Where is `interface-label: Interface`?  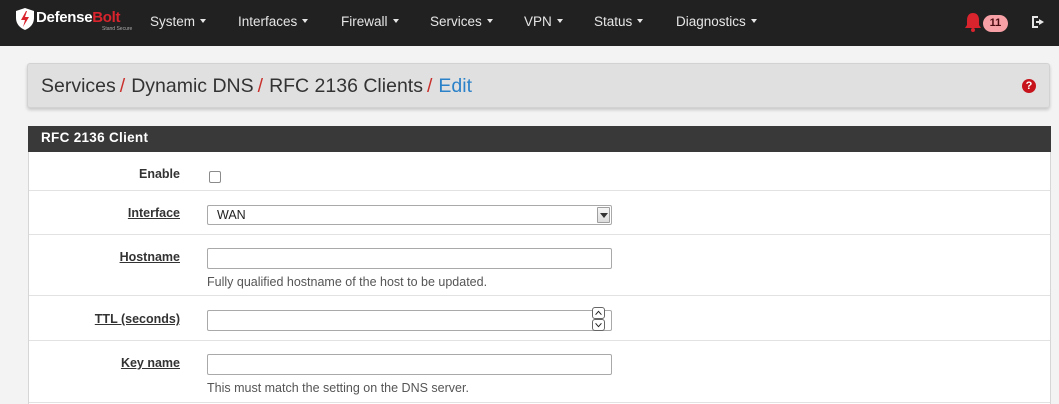
interface-label: Interface is located at coordinates (104, 213).